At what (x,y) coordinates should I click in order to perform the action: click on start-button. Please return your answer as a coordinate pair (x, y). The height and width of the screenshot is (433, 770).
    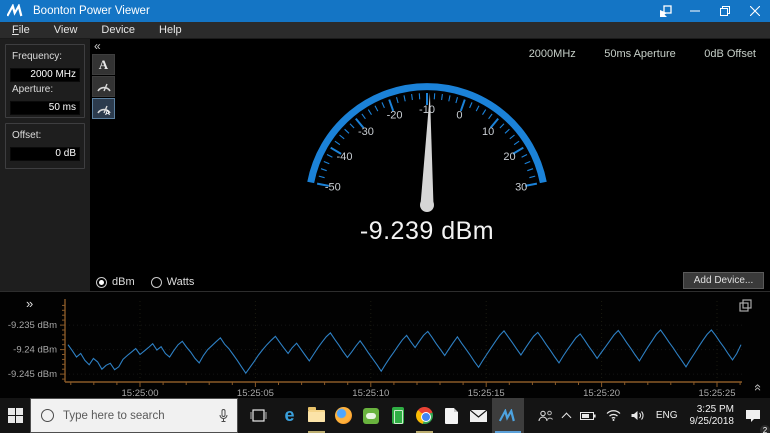
    Looking at the image, I should click on (15, 415).